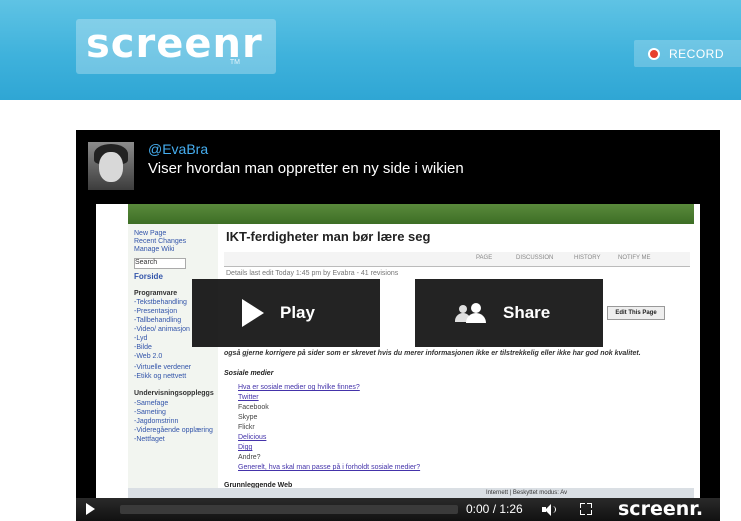  What do you see at coordinates (149, 439) in the screenshot?
I see `wiki-sidebar-item: -Nettfaget` at bounding box center [149, 439].